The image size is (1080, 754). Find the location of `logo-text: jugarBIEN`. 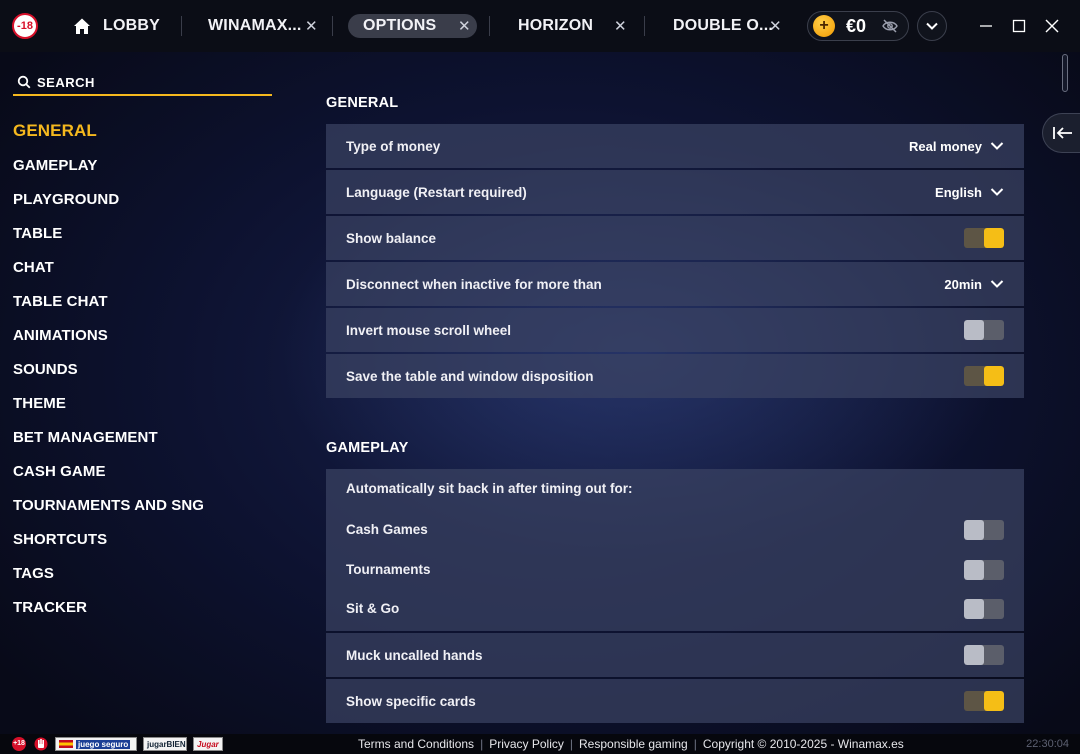

logo-text: jugarBIEN is located at coordinates (166, 744).